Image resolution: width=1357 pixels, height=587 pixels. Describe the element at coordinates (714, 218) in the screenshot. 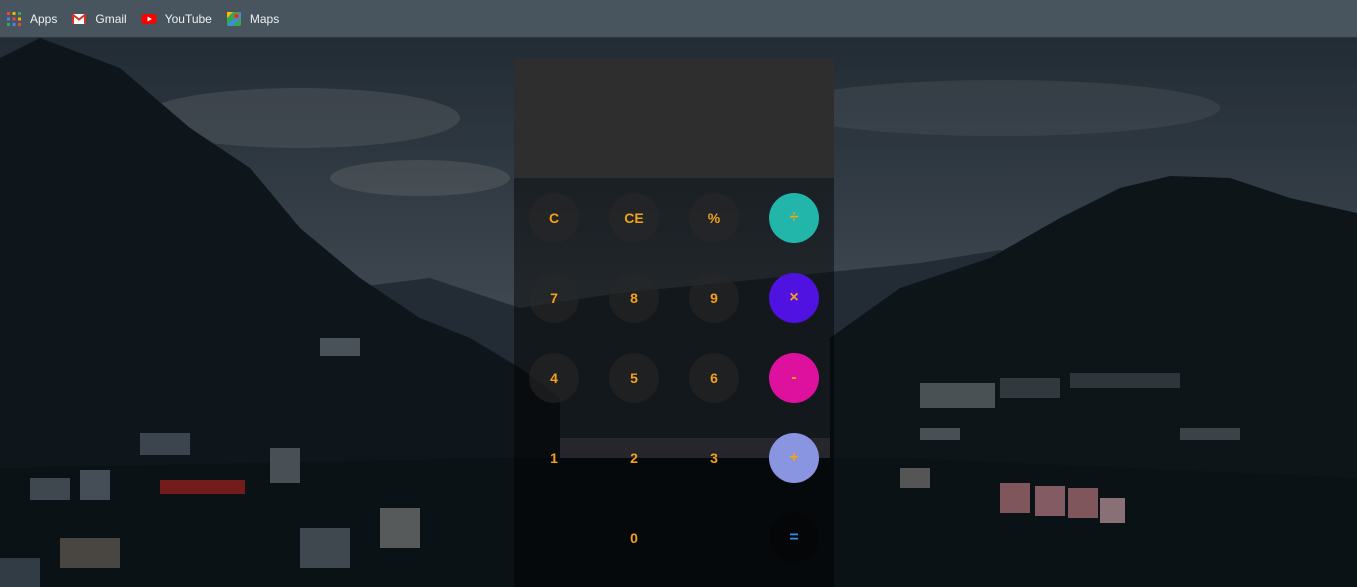

I see `percent-button: %` at that location.